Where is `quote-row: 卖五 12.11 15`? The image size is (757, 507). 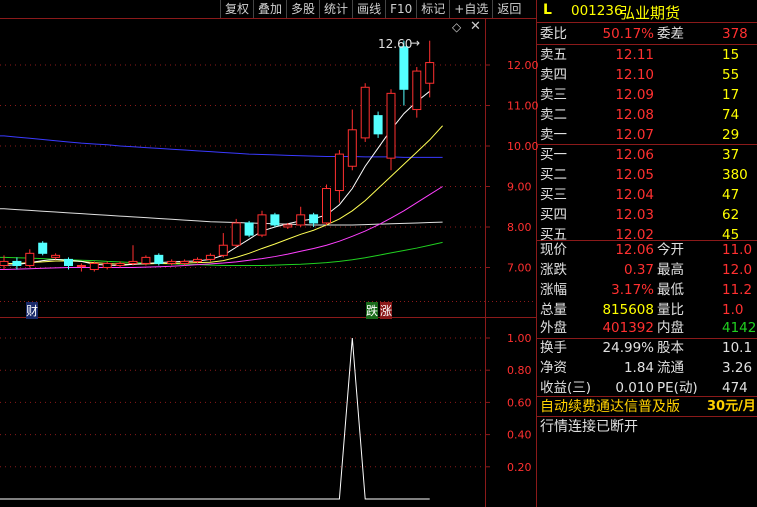
quote-row: 卖五 12.11 15 is located at coordinates (647, 55).